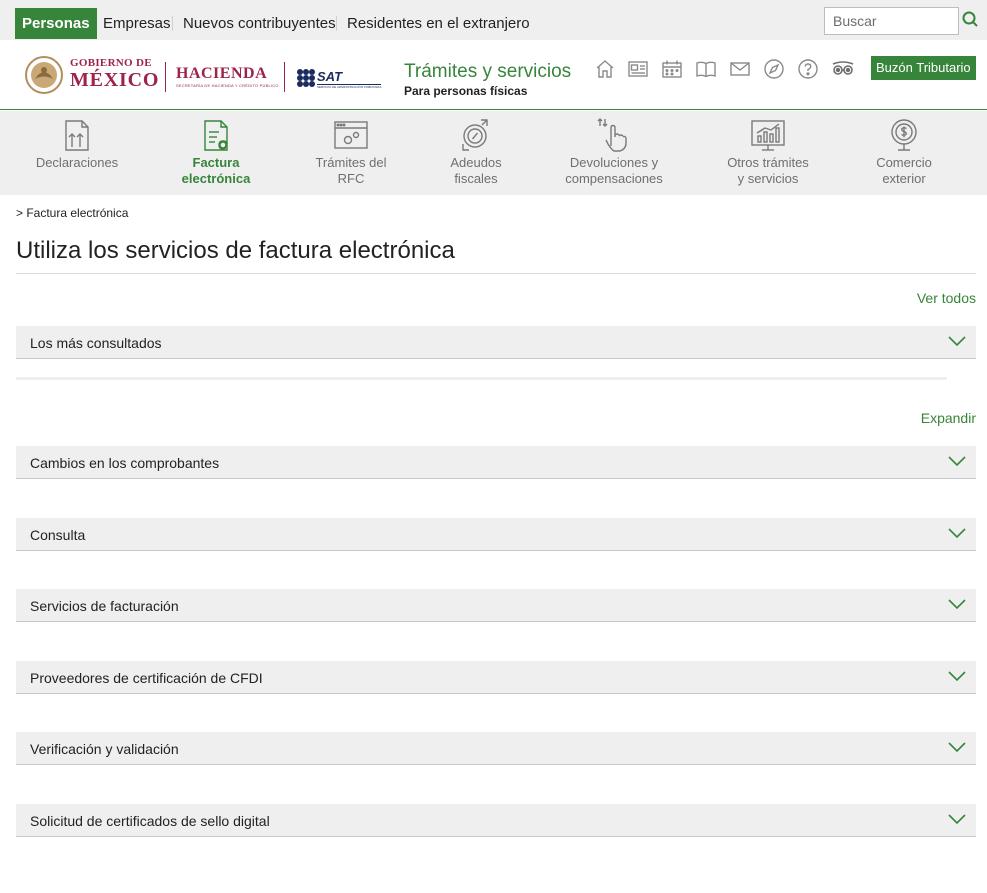 The image size is (987, 893). What do you see at coordinates (259, 23) in the screenshot?
I see `tab-nuevos-contribuyentes: Nuevos contribuyentes` at bounding box center [259, 23].